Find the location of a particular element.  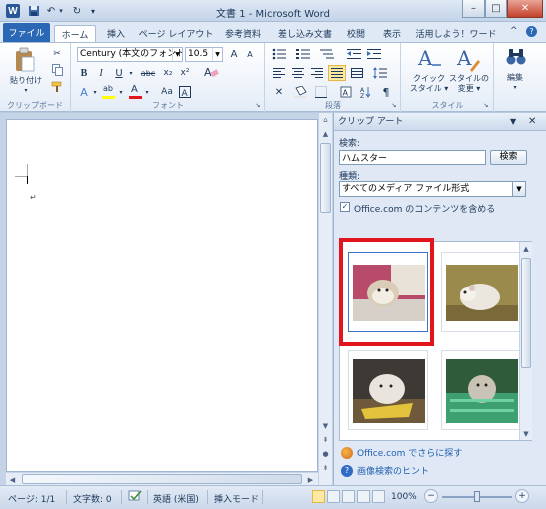

search-button: 検索 is located at coordinates (508, 157).